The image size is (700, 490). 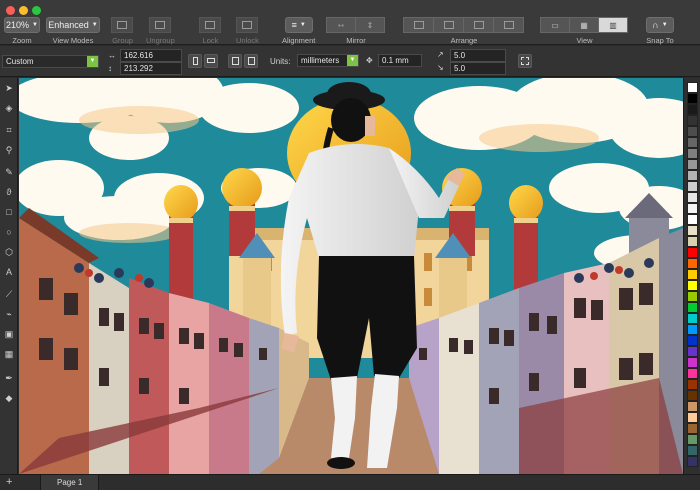 I want to click on treat-as-filled-button, so click(x=525, y=61).